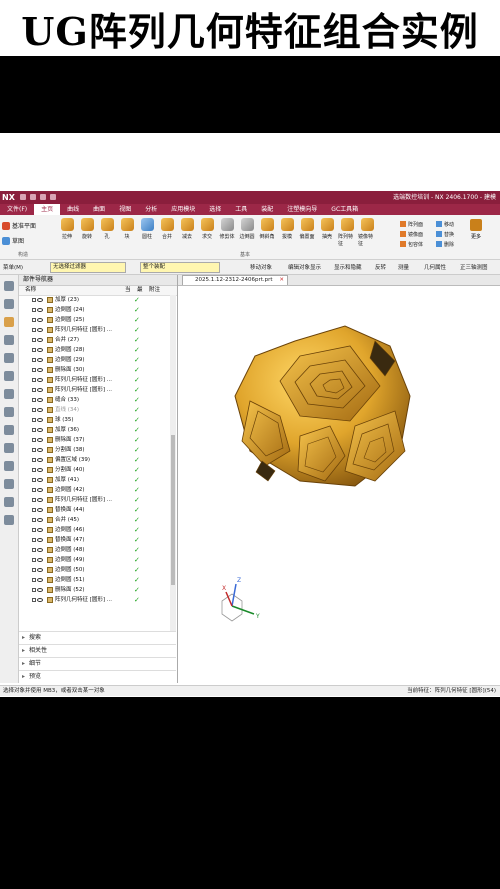 The image size is (500, 889). What do you see at coordinates (9, 304) in the screenshot?
I see `assembly-navigator-icon` at bounding box center [9, 304].